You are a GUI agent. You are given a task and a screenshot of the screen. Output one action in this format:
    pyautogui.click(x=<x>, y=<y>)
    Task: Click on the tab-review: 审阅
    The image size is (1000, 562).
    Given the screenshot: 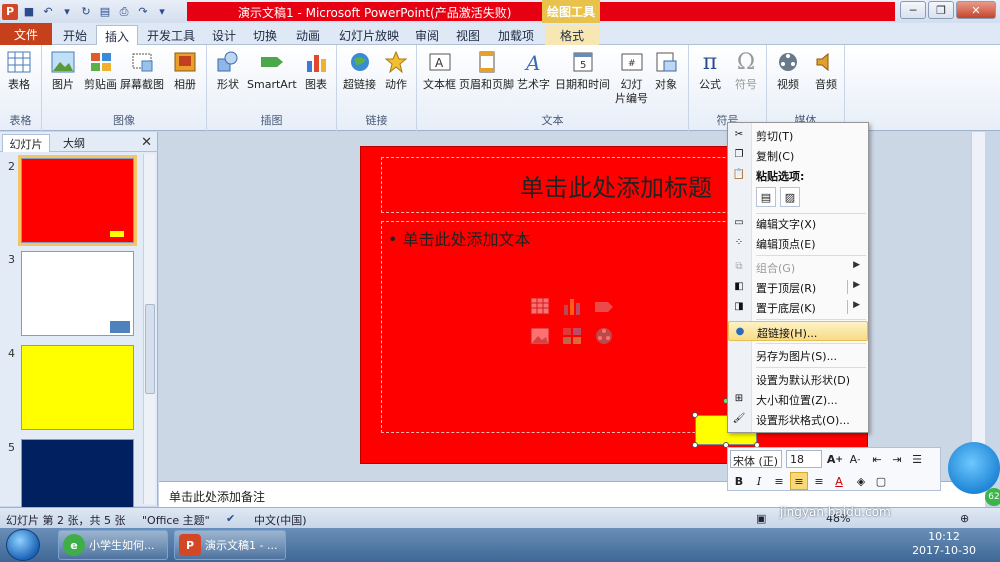 What is the action you would take?
    pyautogui.click(x=427, y=35)
    